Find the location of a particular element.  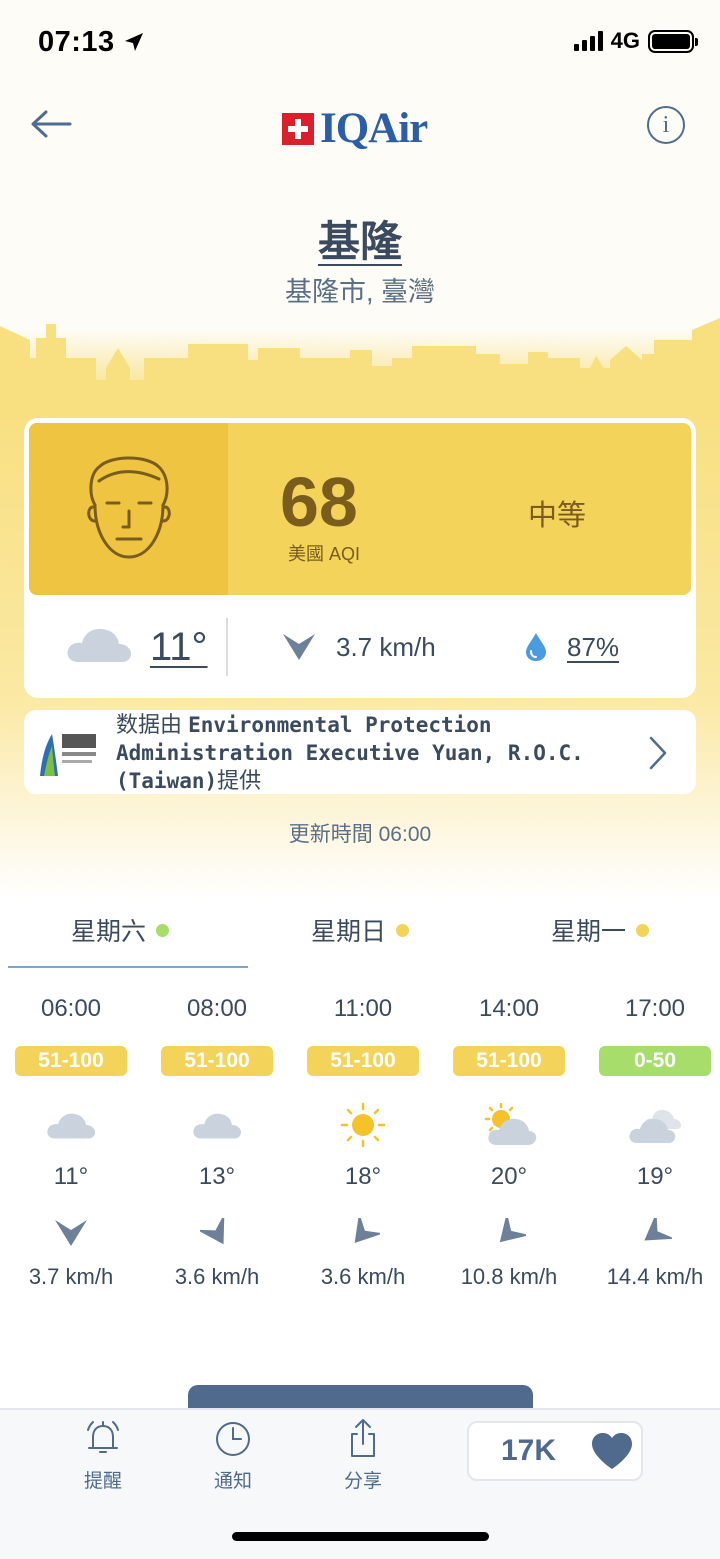

forecast-wind-speed: 3.7 km/h is located at coordinates (71, 1276).